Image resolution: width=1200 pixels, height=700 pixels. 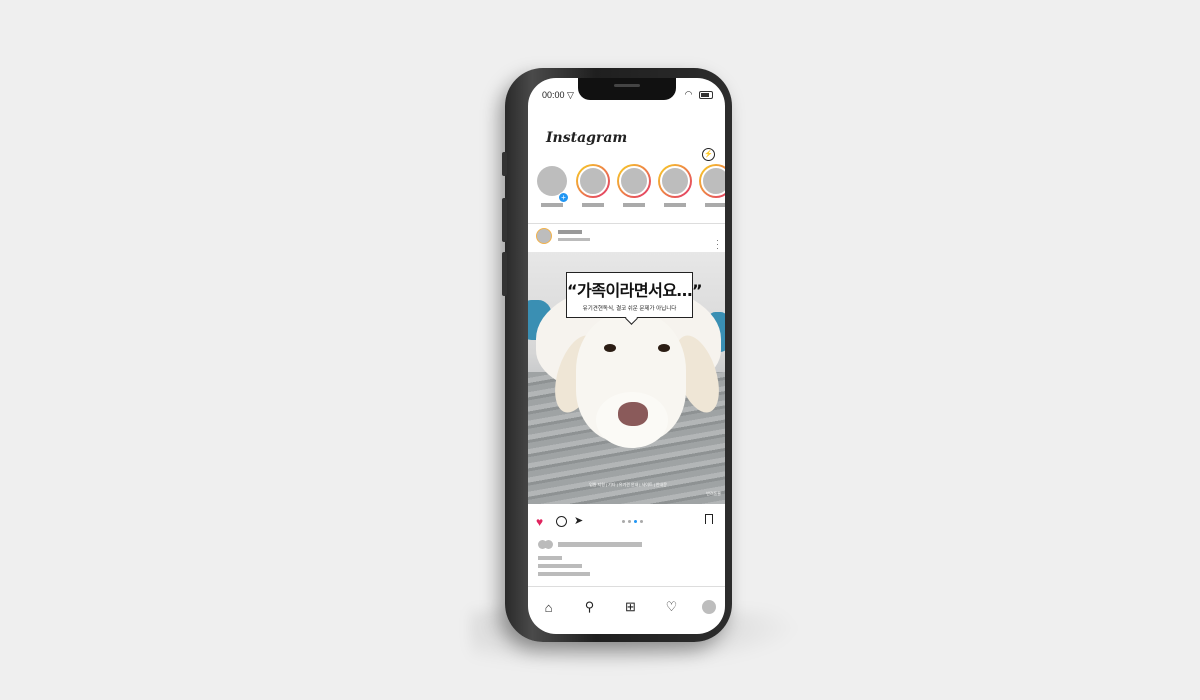 What do you see at coordinates (549, 607) in the screenshot?
I see `home-icon: ⌂` at bounding box center [549, 607].